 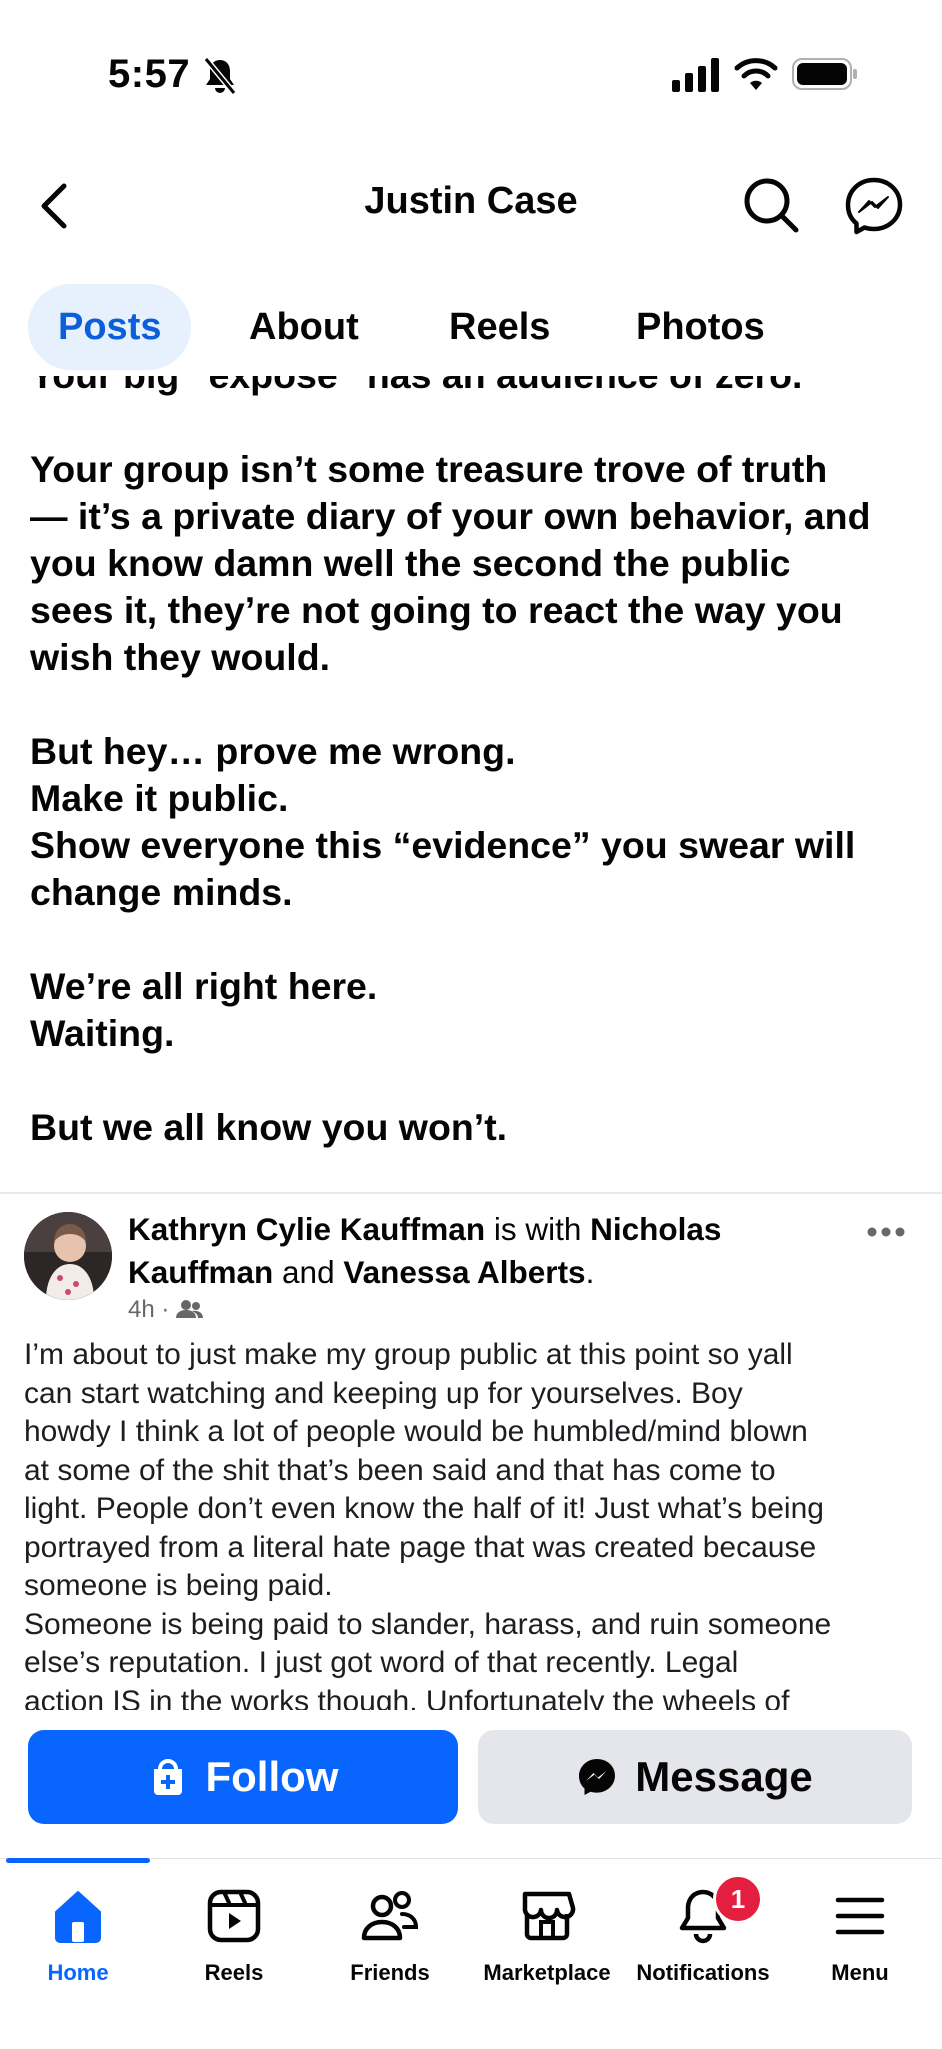 What do you see at coordinates (410, 563) in the screenshot?
I see `post-line: you know damn well the second the public` at bounding box center [410, 563].